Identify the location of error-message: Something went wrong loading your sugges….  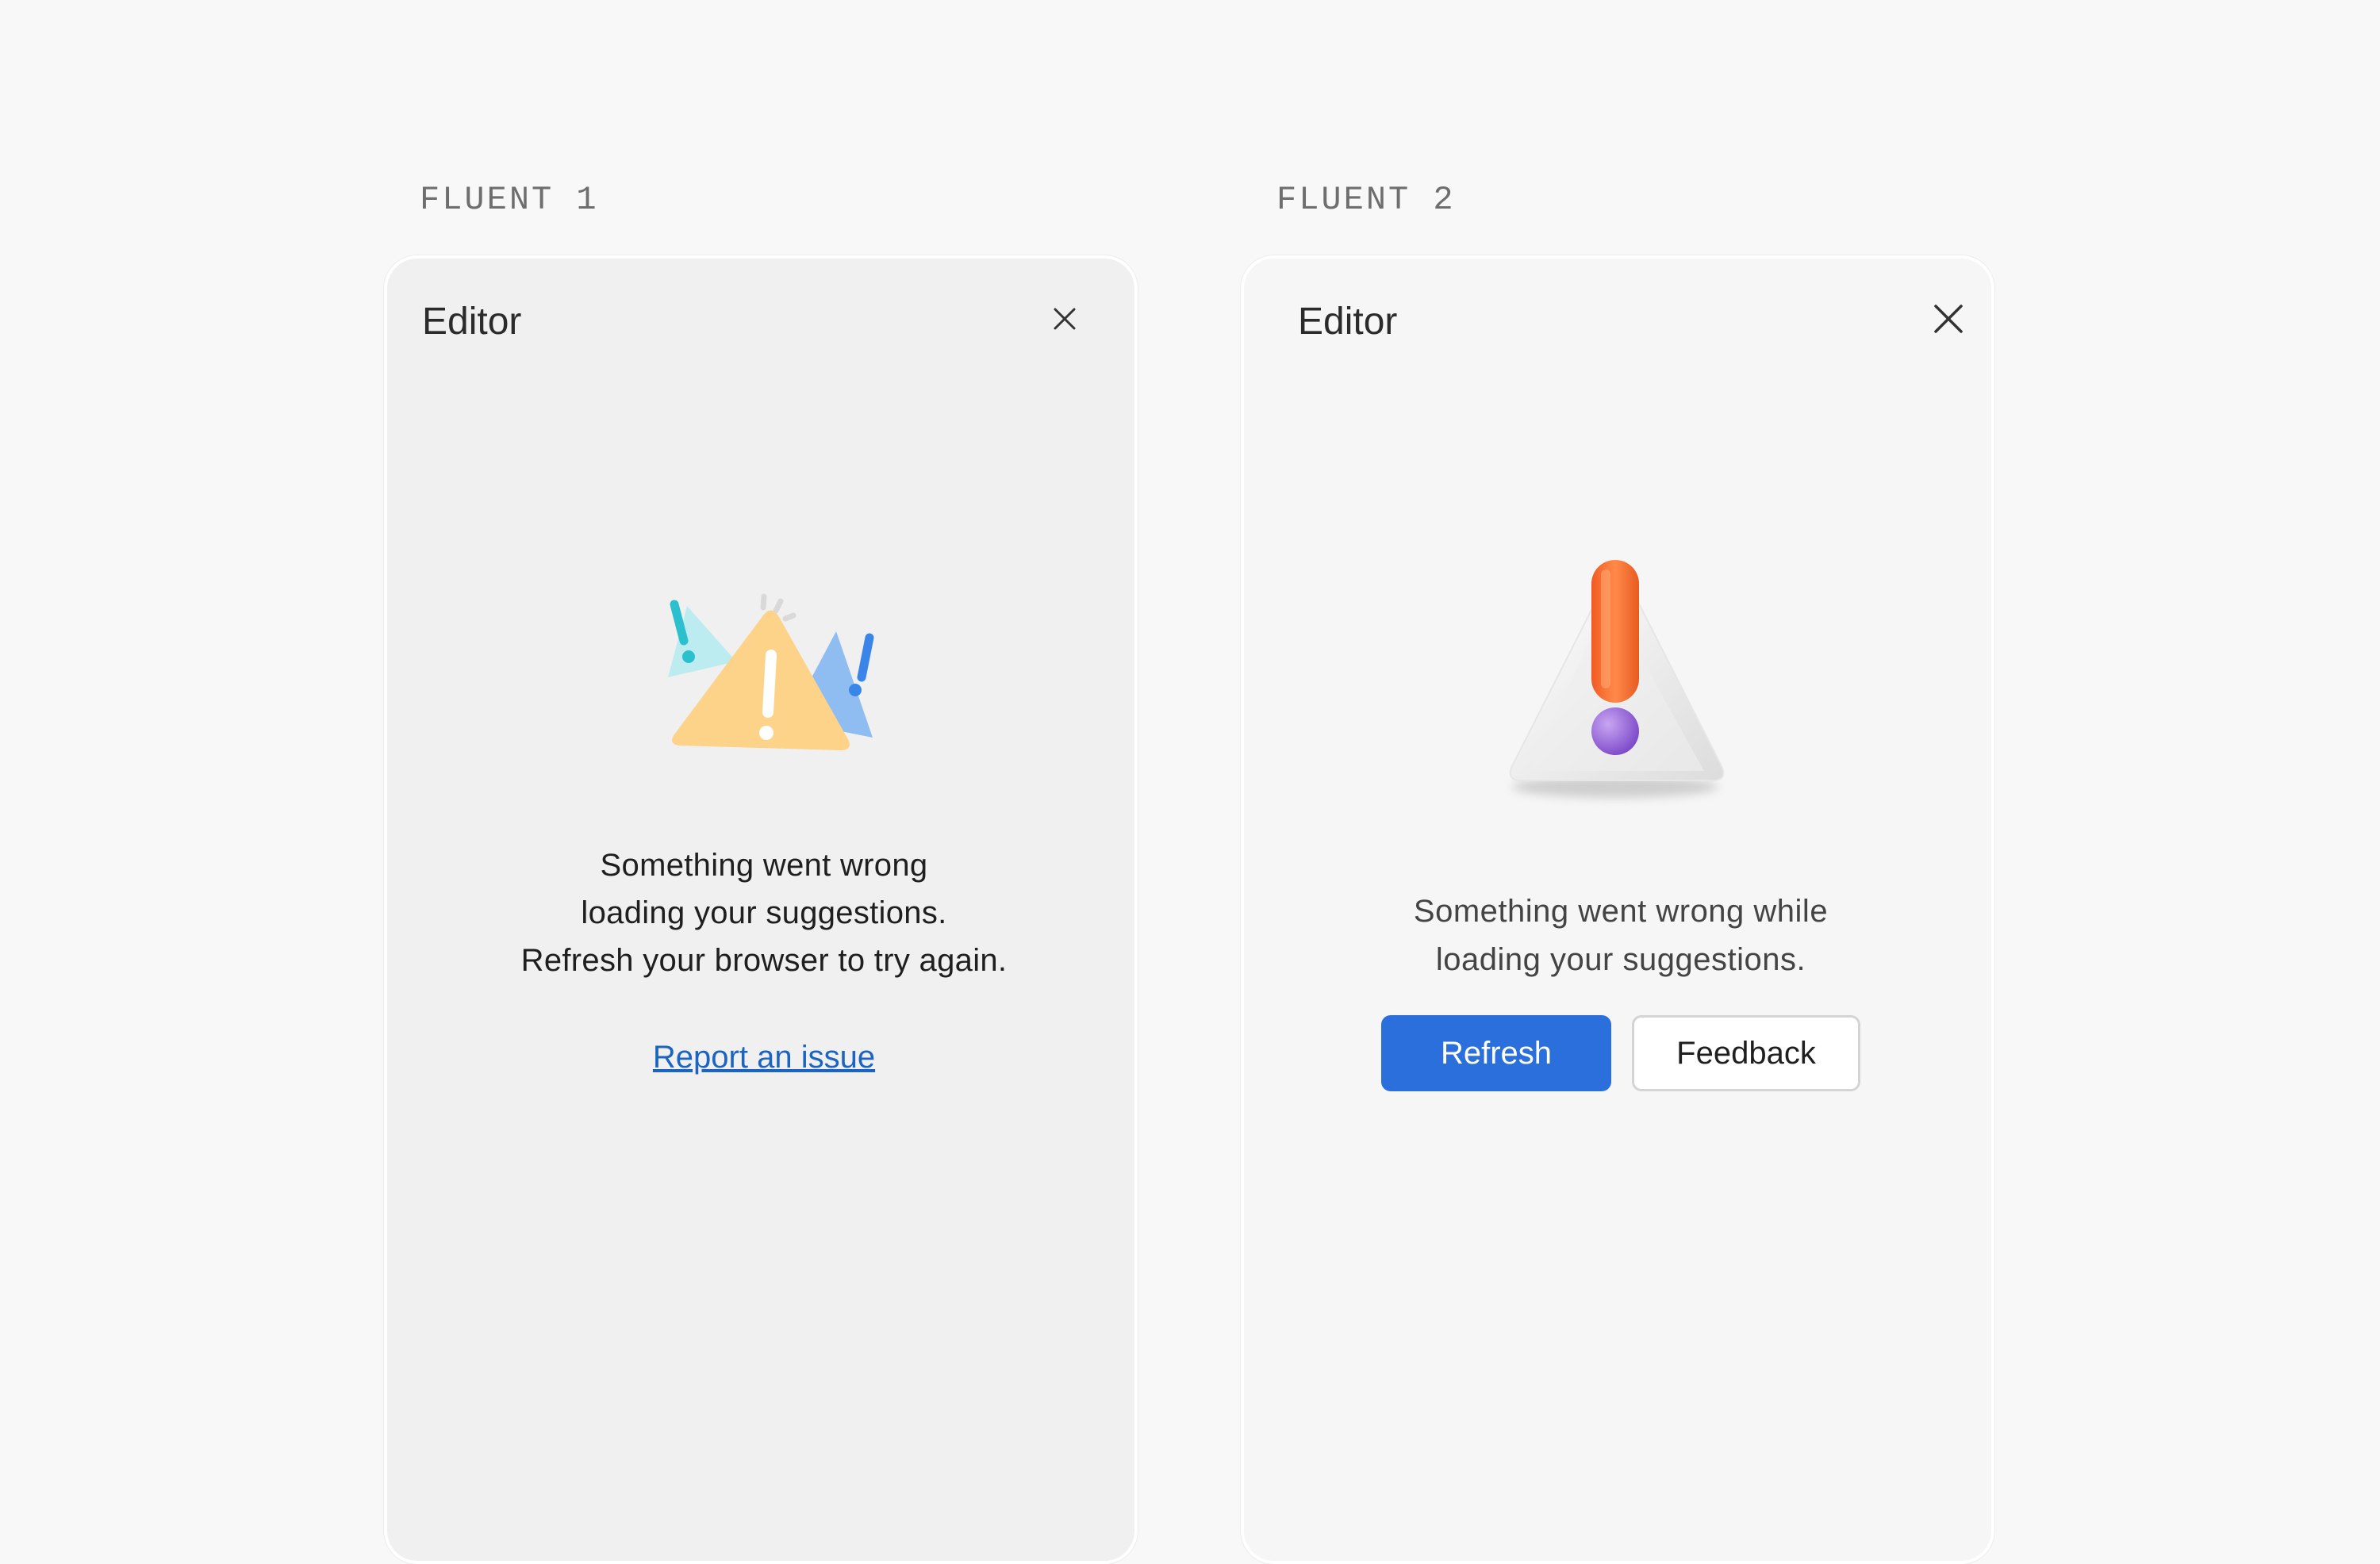
(764, 913).